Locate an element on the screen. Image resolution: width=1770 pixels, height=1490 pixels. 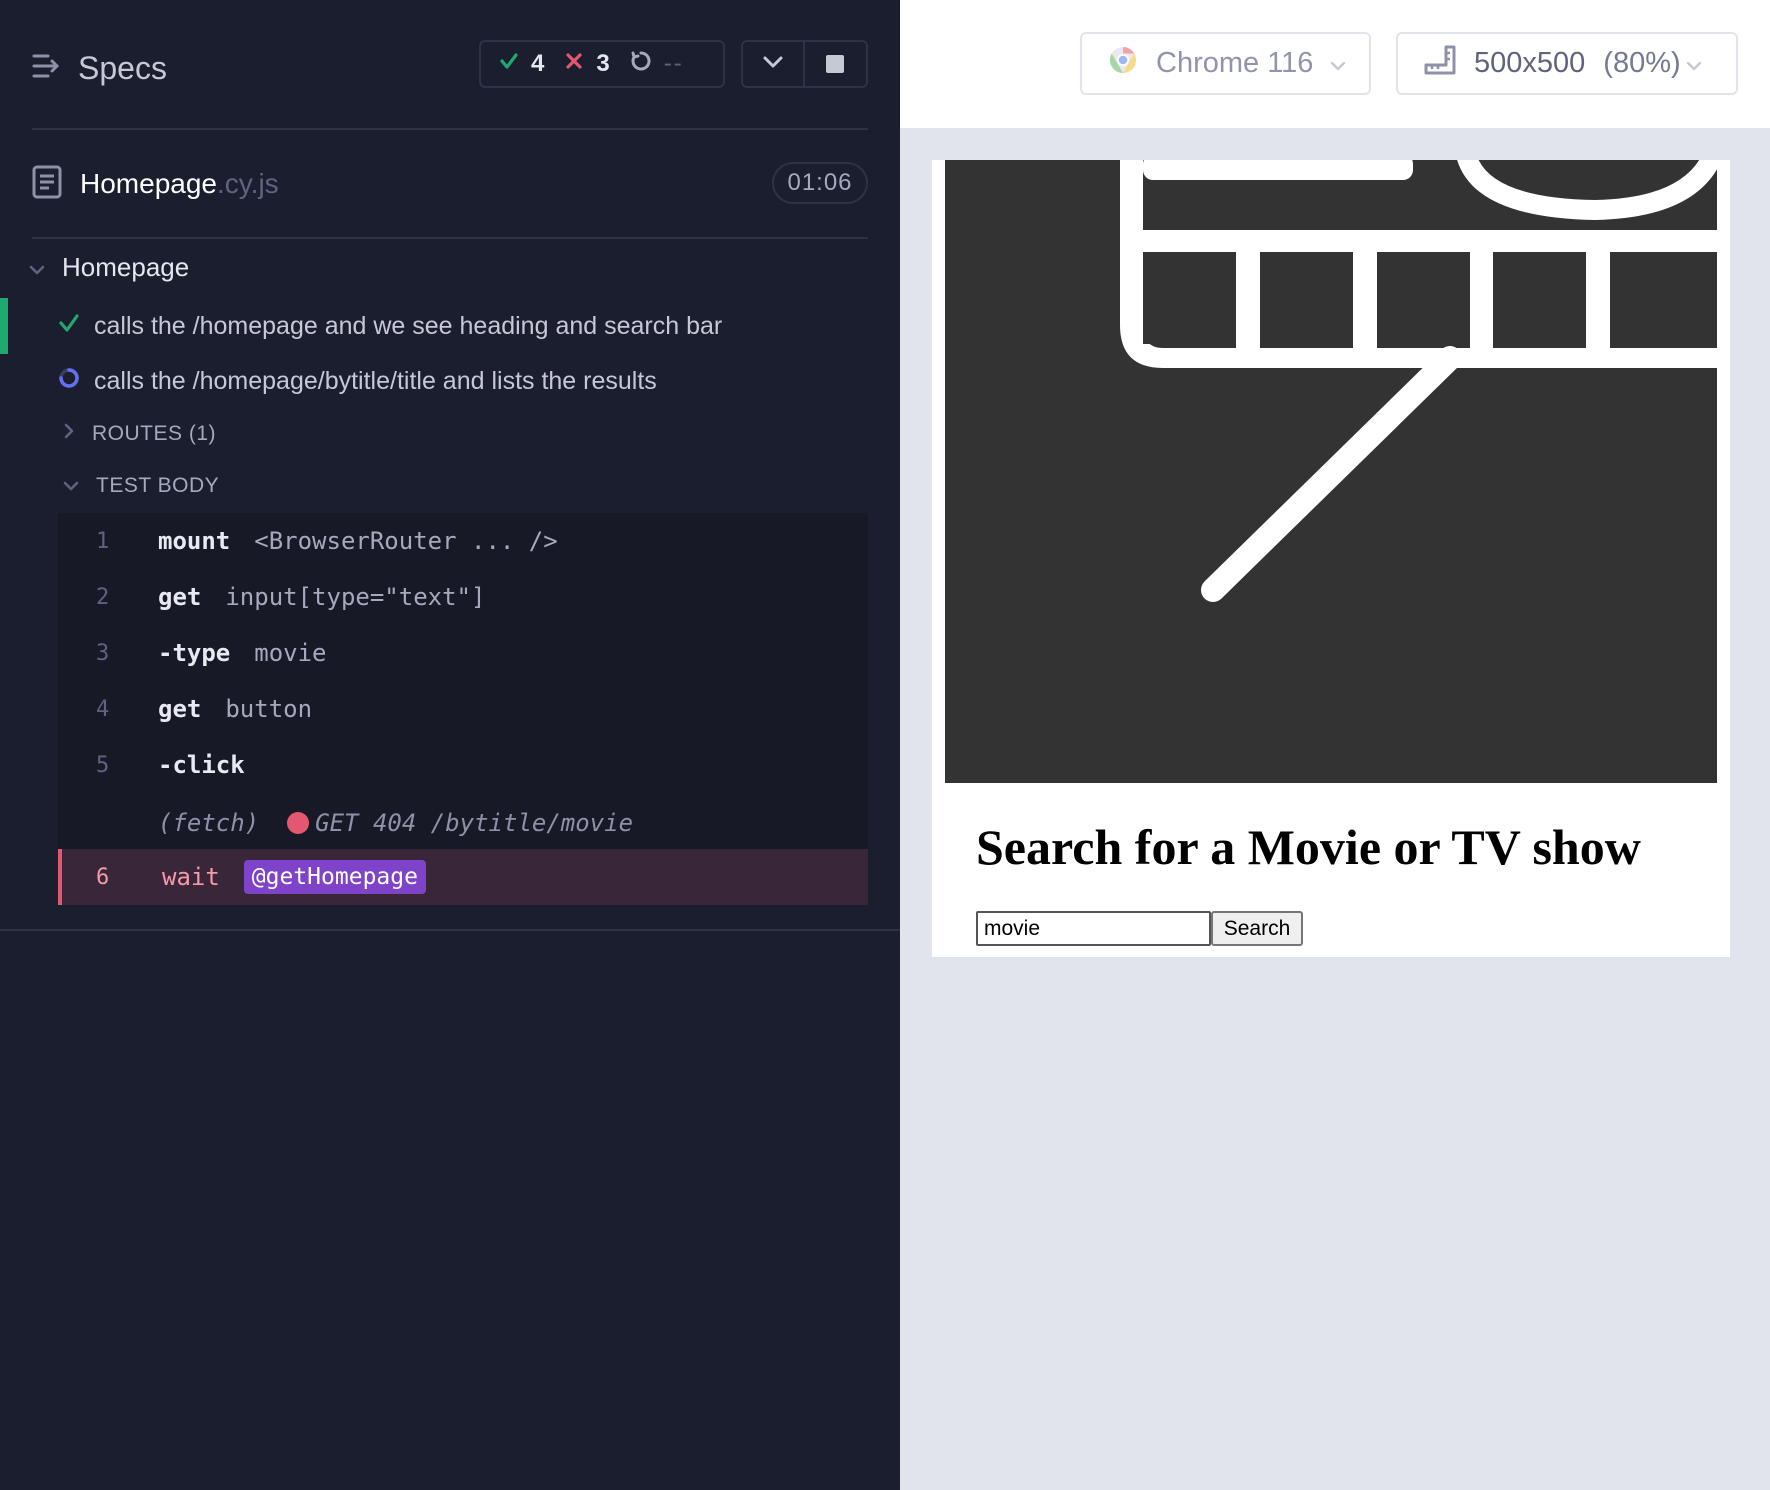
file-divider is located at coordinates (450, 238).